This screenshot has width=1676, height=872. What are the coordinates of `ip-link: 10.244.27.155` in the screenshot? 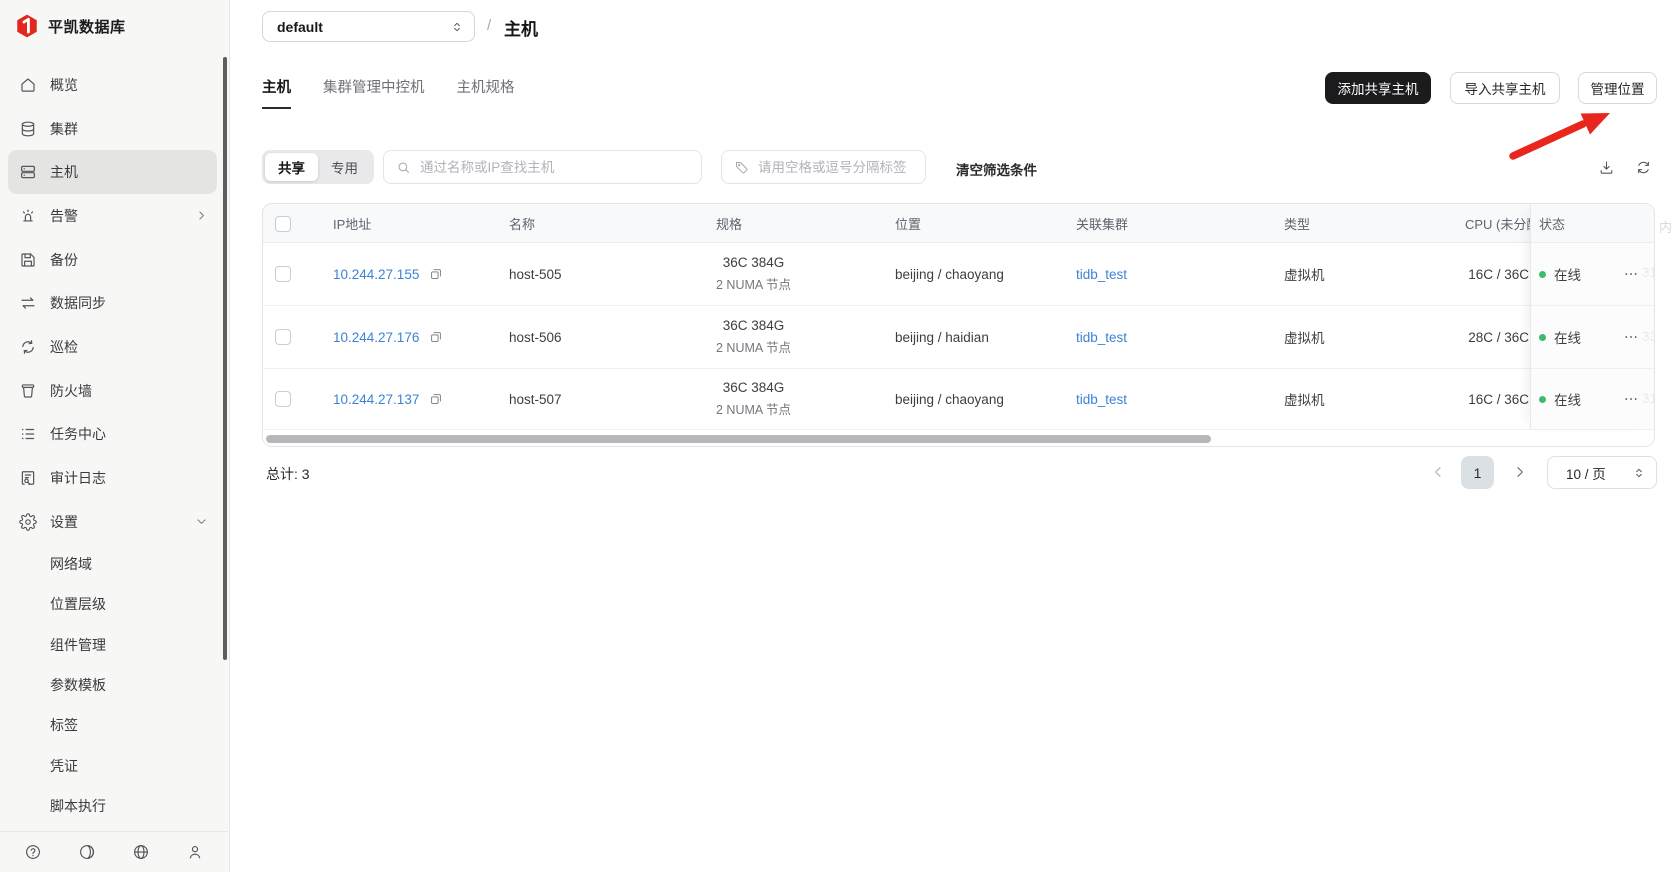 It's located at (376, 274).